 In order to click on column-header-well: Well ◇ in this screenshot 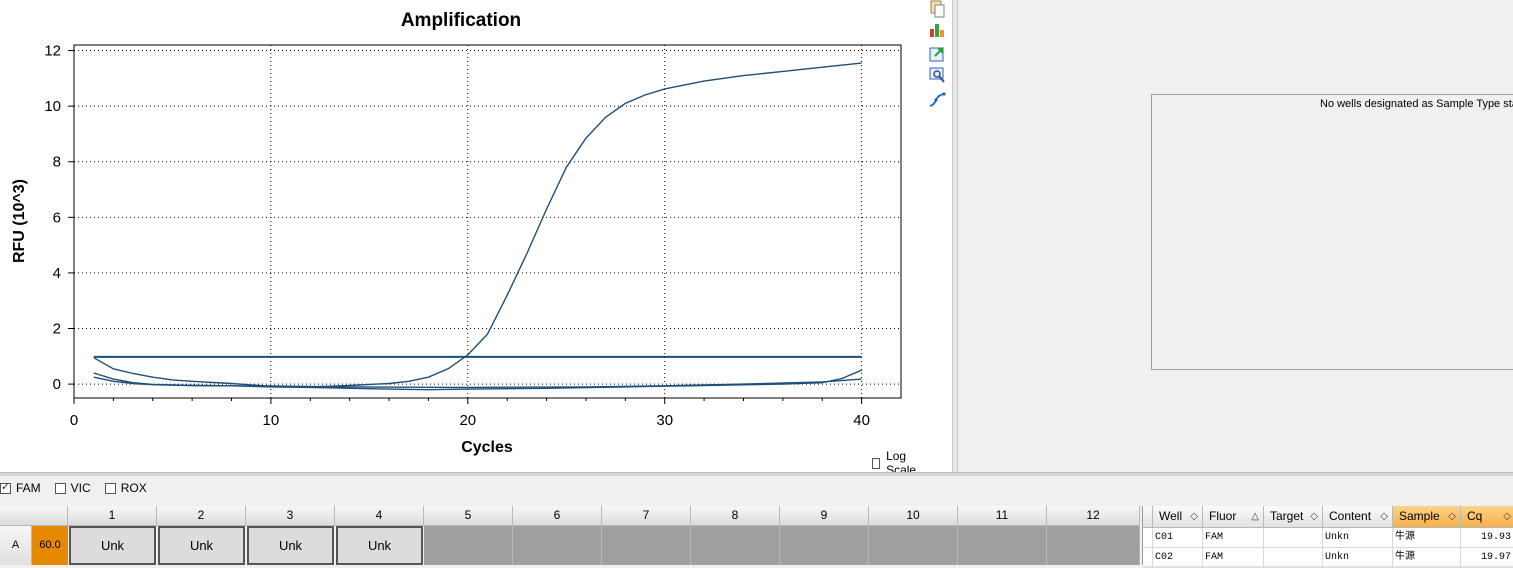, I will do `click(1178, 517)`.